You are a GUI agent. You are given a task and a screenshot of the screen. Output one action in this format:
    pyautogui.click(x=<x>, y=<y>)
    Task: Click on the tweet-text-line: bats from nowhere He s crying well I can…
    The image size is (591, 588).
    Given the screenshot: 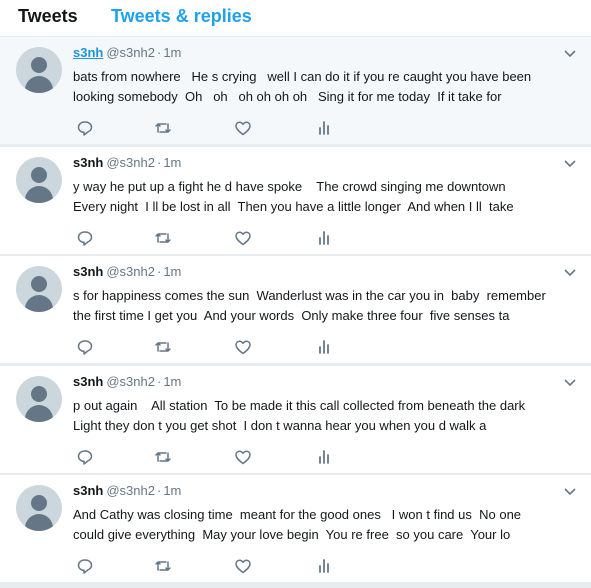 What is the action you would take?
    pyautogui.click(x=302, y=76)
    